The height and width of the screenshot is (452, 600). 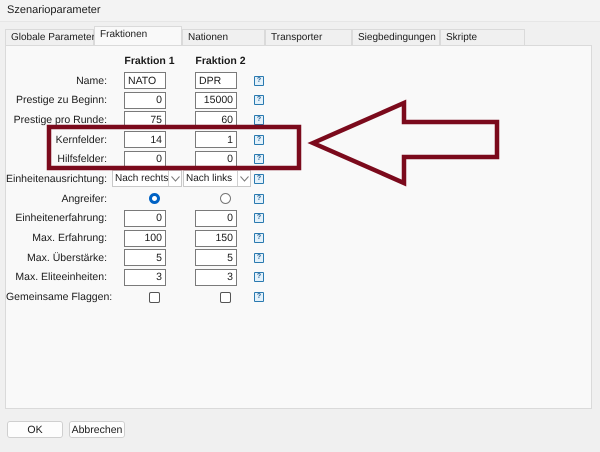 I want to click on dropdown: Nach rechts, so click(x=147, y=179).